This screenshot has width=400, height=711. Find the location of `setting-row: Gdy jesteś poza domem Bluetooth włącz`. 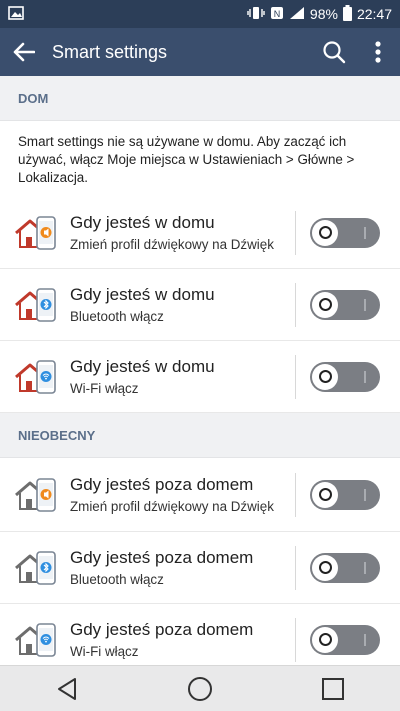

setting-row: Gdy jesteś poza domem Bluetooth włącz is located at coordinates (200, 568).